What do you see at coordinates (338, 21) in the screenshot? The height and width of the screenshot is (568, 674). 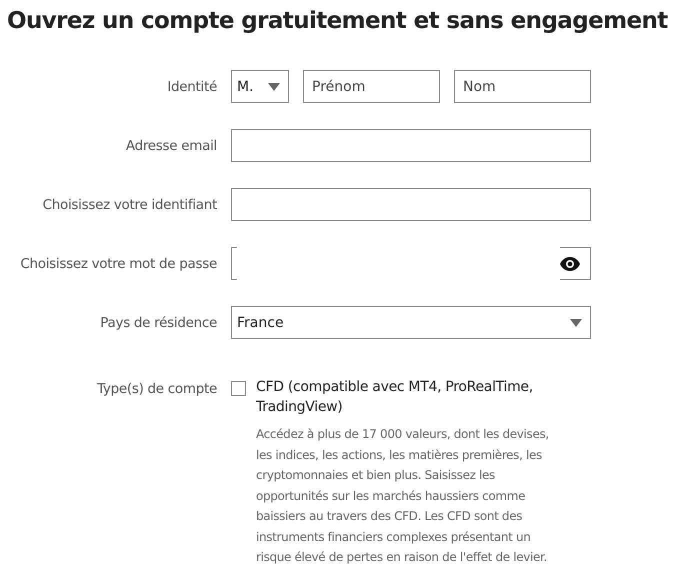 I see `page-title: Ouvrez un compte gratuitement et sans engagement` at bounding box center [338, 21].